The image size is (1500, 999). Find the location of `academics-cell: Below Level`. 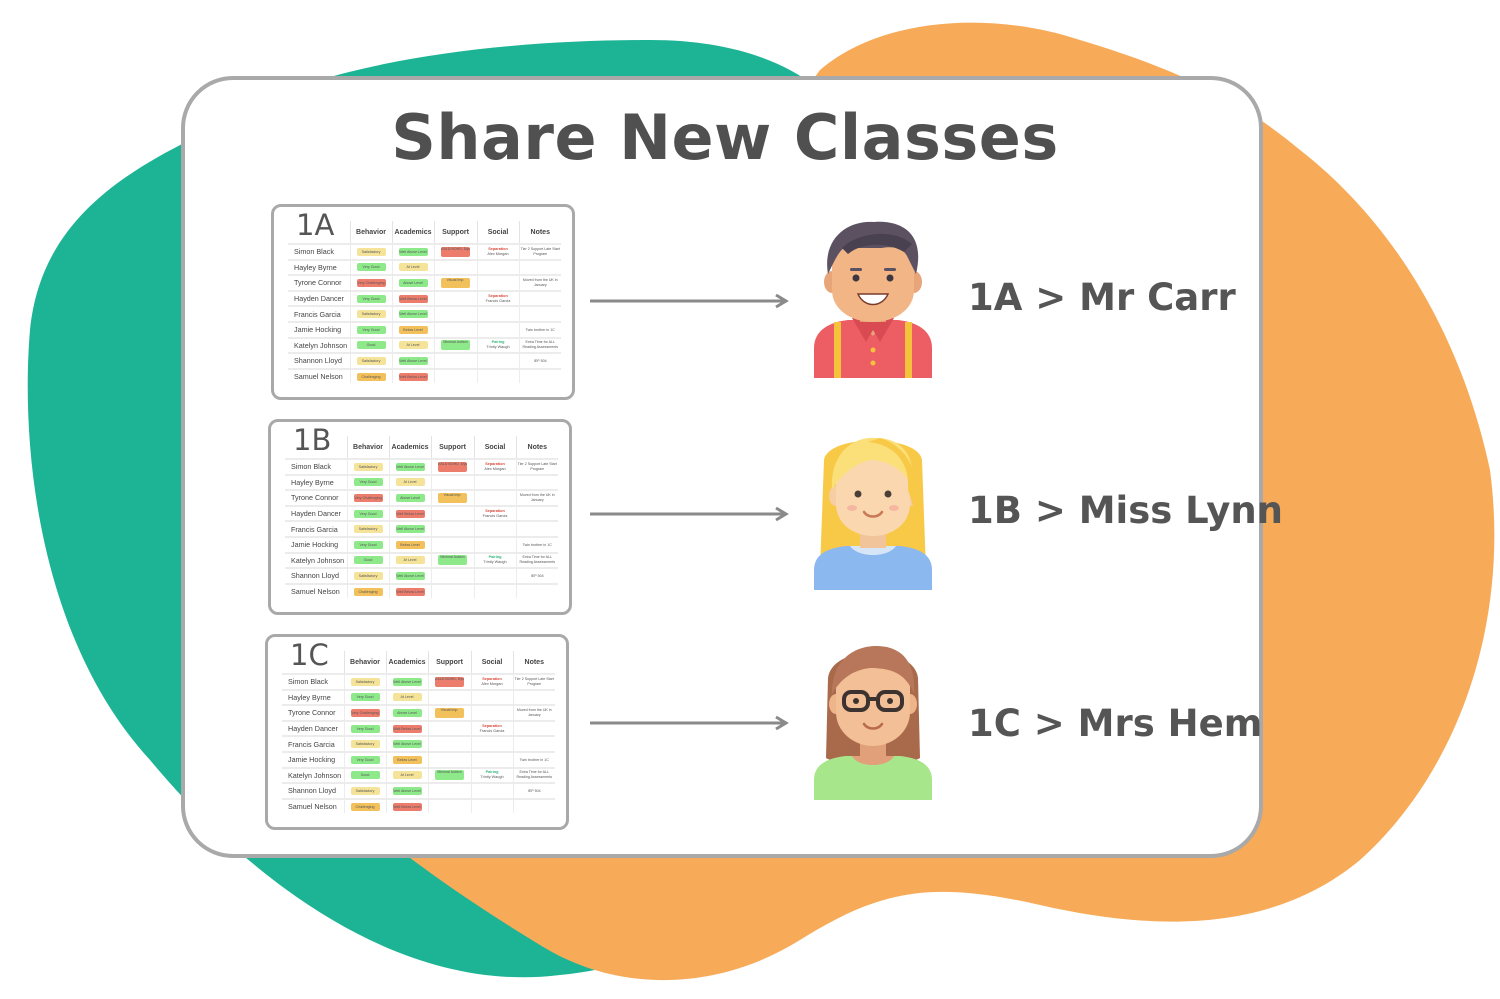

academics-cell: Below Level is located at coordinates (409, 544).